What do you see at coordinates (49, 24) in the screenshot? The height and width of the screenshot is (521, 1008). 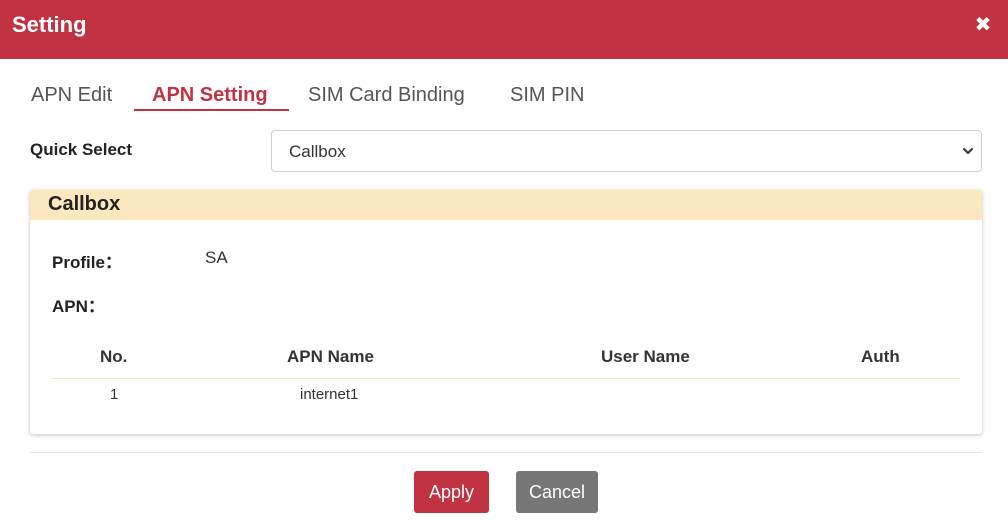 I see `dialog-title: Setting` at bounding box center [49, 24].